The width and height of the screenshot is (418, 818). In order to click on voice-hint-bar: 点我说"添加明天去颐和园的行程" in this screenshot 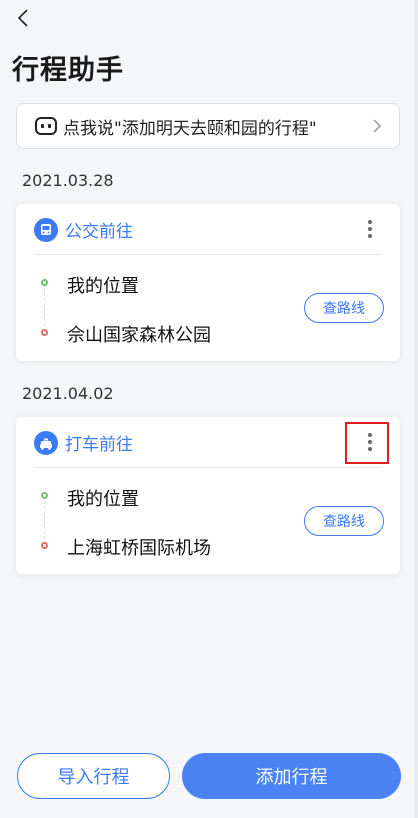, I will do `click(208, 126)`.